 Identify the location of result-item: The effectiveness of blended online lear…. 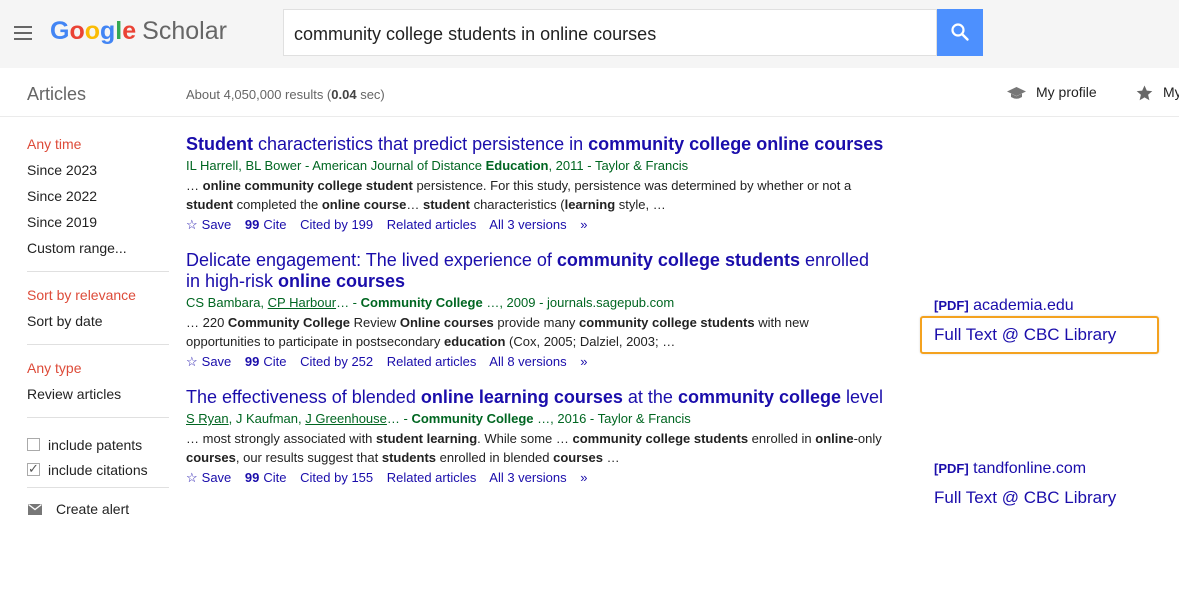
(536, 437).